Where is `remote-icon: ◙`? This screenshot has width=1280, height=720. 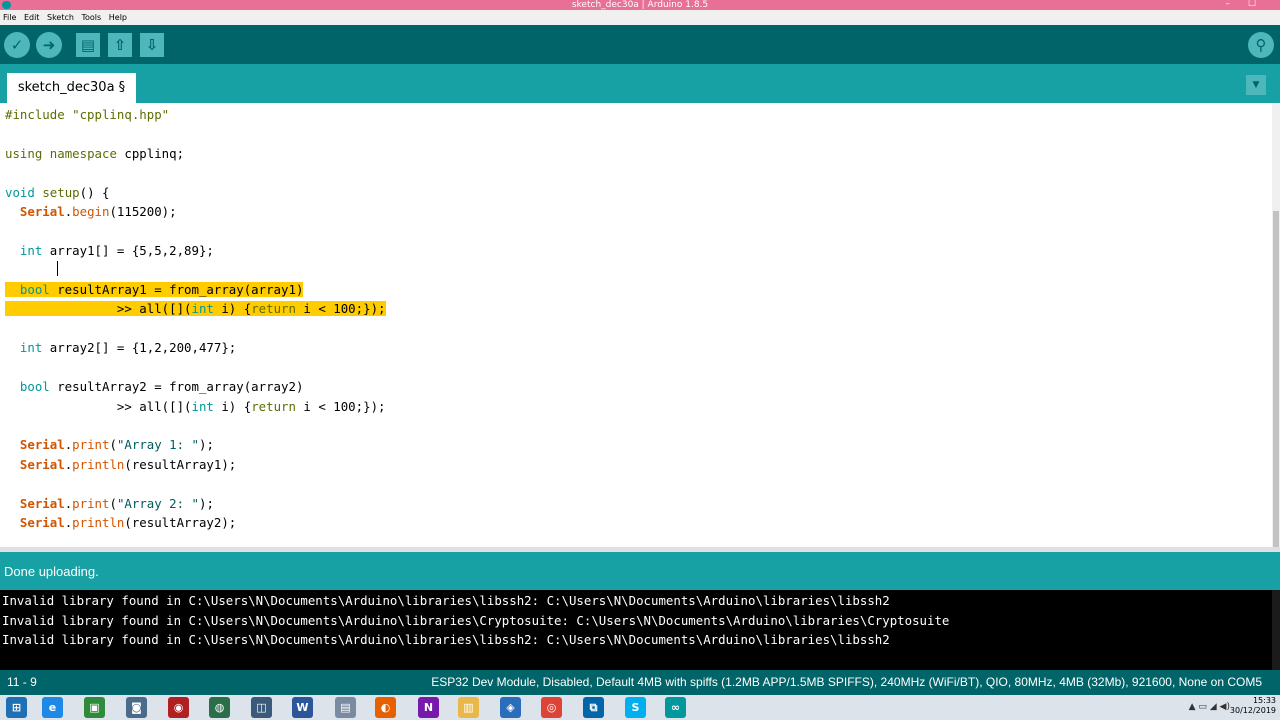
remote-icon: ◙ is located at coordinates (136, 707).